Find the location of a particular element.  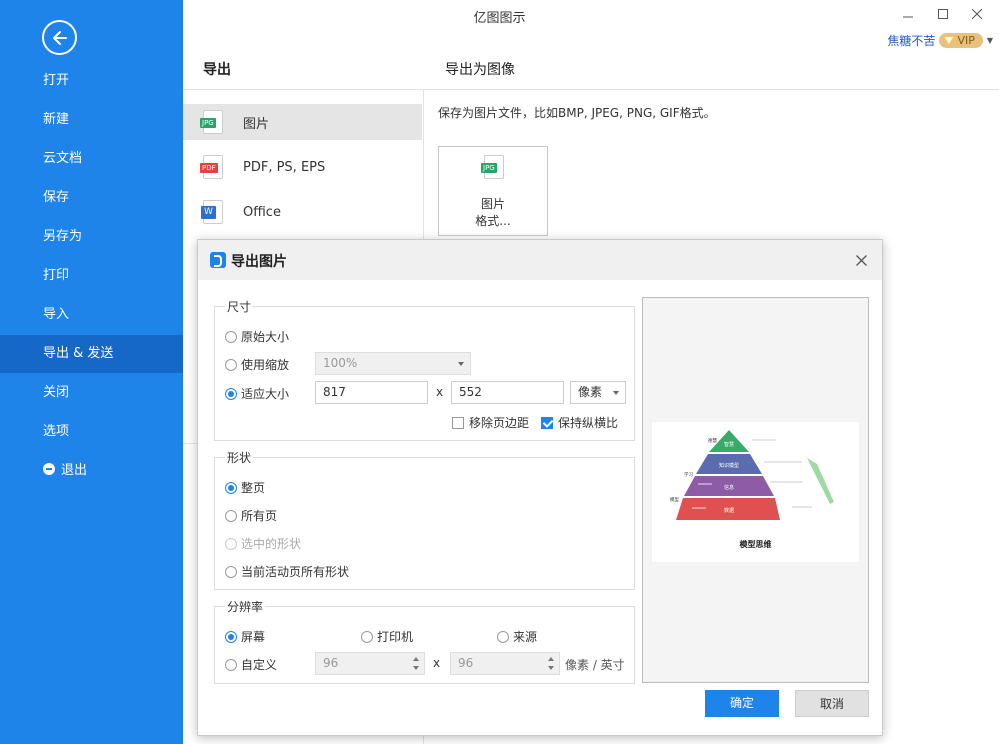

user-name: 焦糖不苦 is located at coordinates (911, 40).